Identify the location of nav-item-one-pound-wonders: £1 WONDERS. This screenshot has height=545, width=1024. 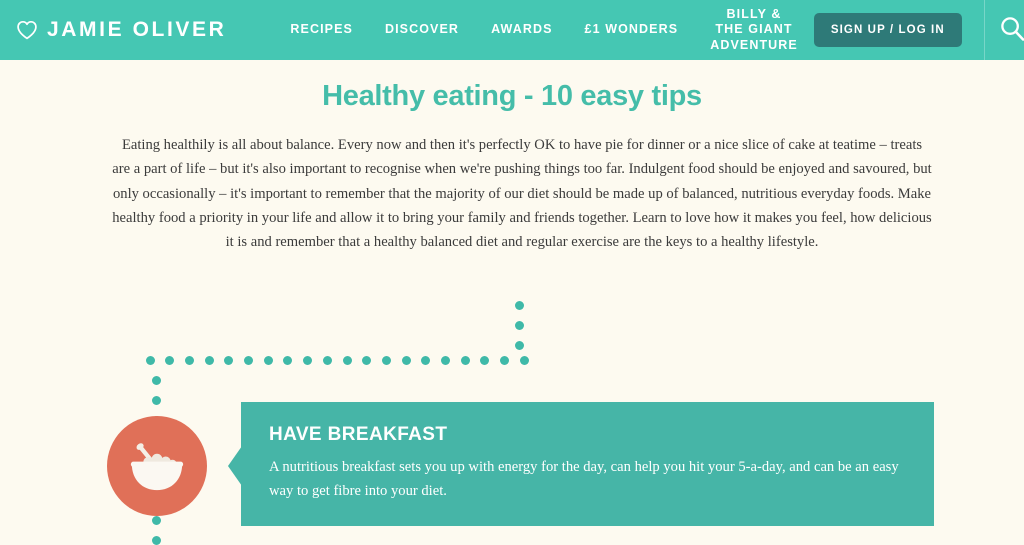
(632, 30).